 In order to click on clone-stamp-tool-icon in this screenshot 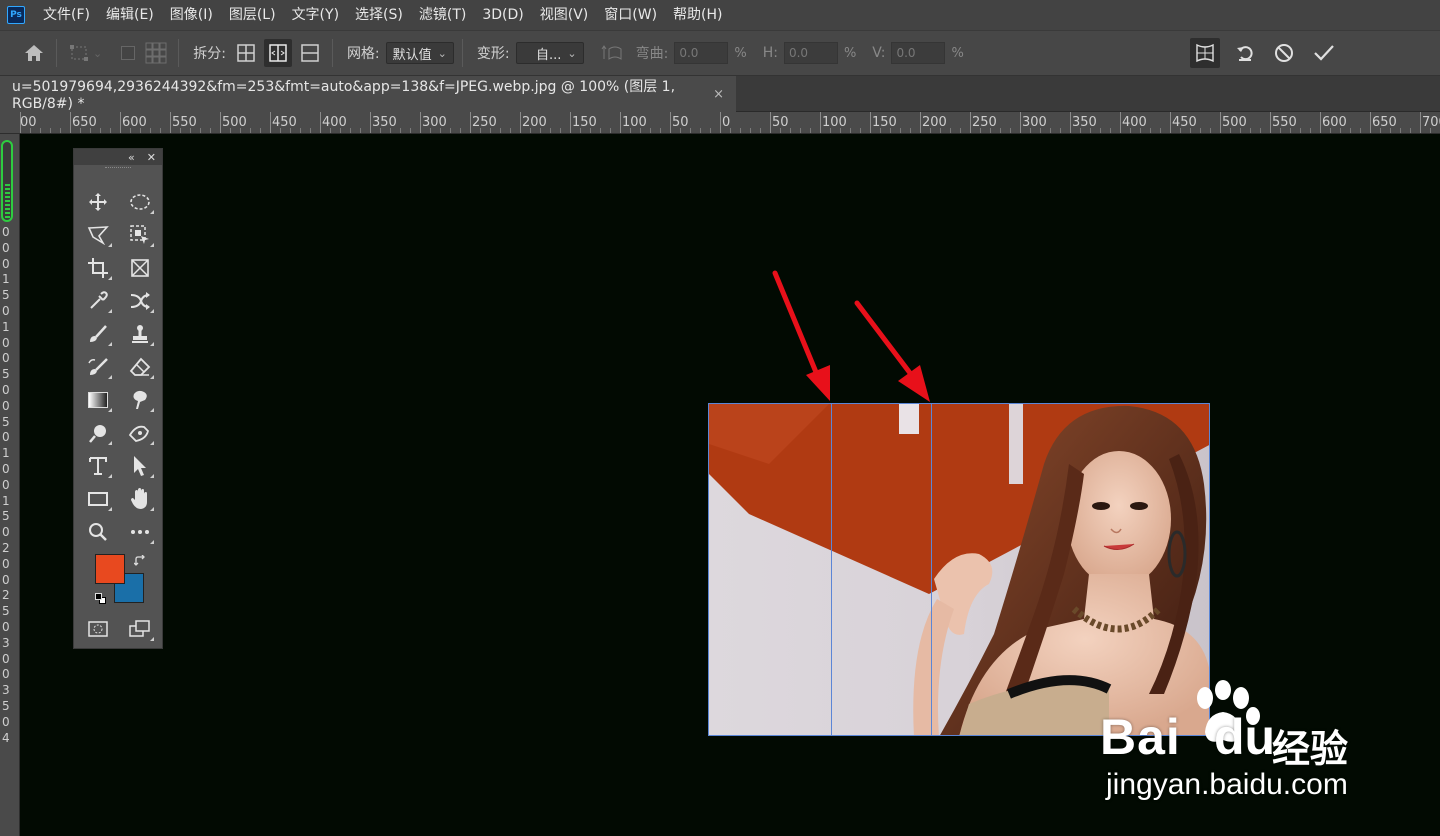, I will do `click(140, 334)`.